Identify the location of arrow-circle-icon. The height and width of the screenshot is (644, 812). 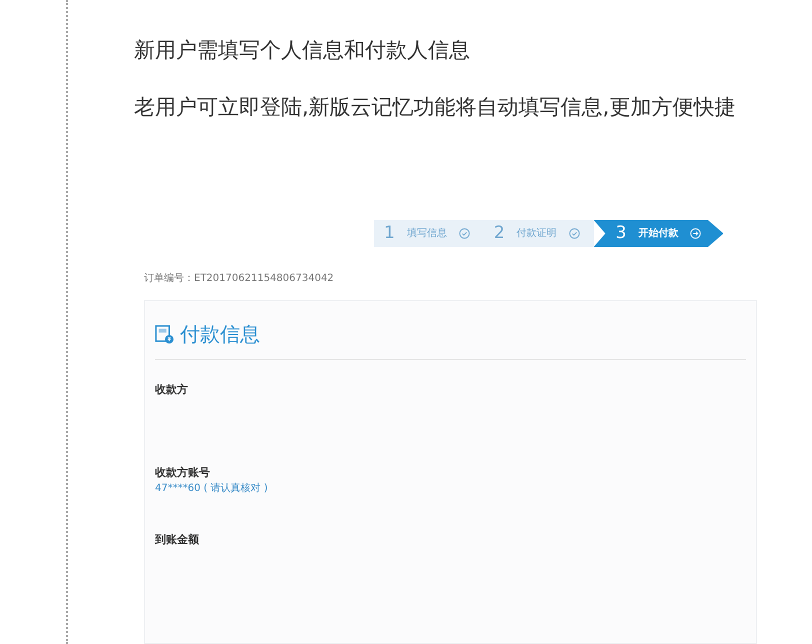
(696, 233).